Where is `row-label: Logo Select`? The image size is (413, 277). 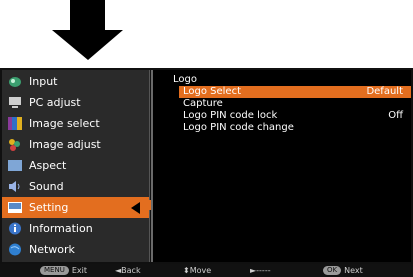 row-label: Logo Select is located at coordinates (212, 91).